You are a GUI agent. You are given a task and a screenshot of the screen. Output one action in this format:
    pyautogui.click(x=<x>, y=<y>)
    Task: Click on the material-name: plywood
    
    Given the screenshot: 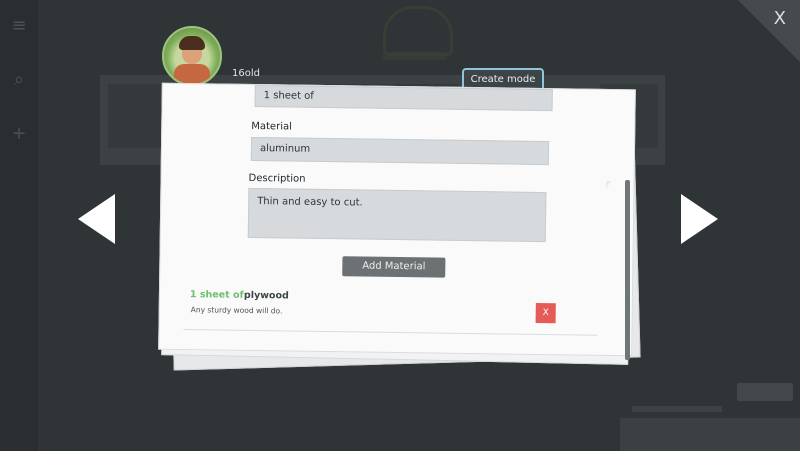 What is the action you would take?
    pyautogui.click(x=266, y=295)
    